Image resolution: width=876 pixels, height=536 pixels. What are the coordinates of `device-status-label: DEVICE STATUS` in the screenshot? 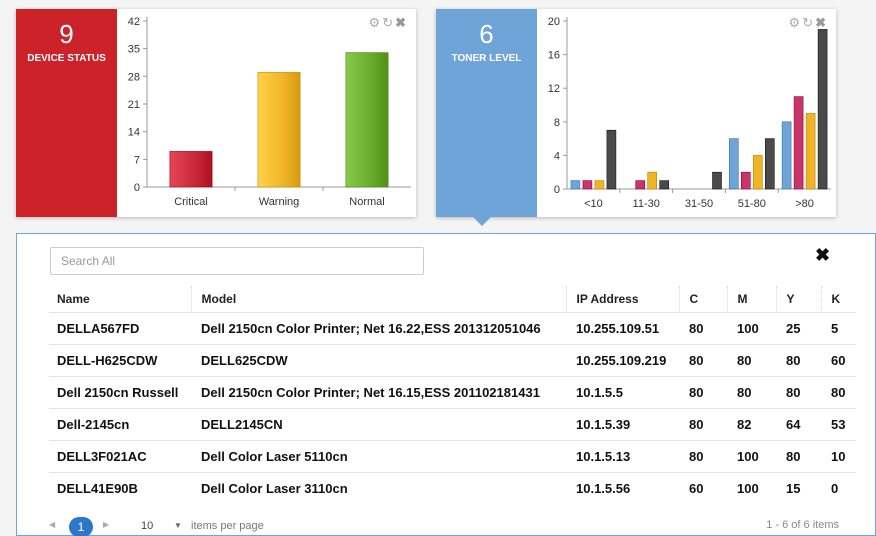 It's located at (66, 58).